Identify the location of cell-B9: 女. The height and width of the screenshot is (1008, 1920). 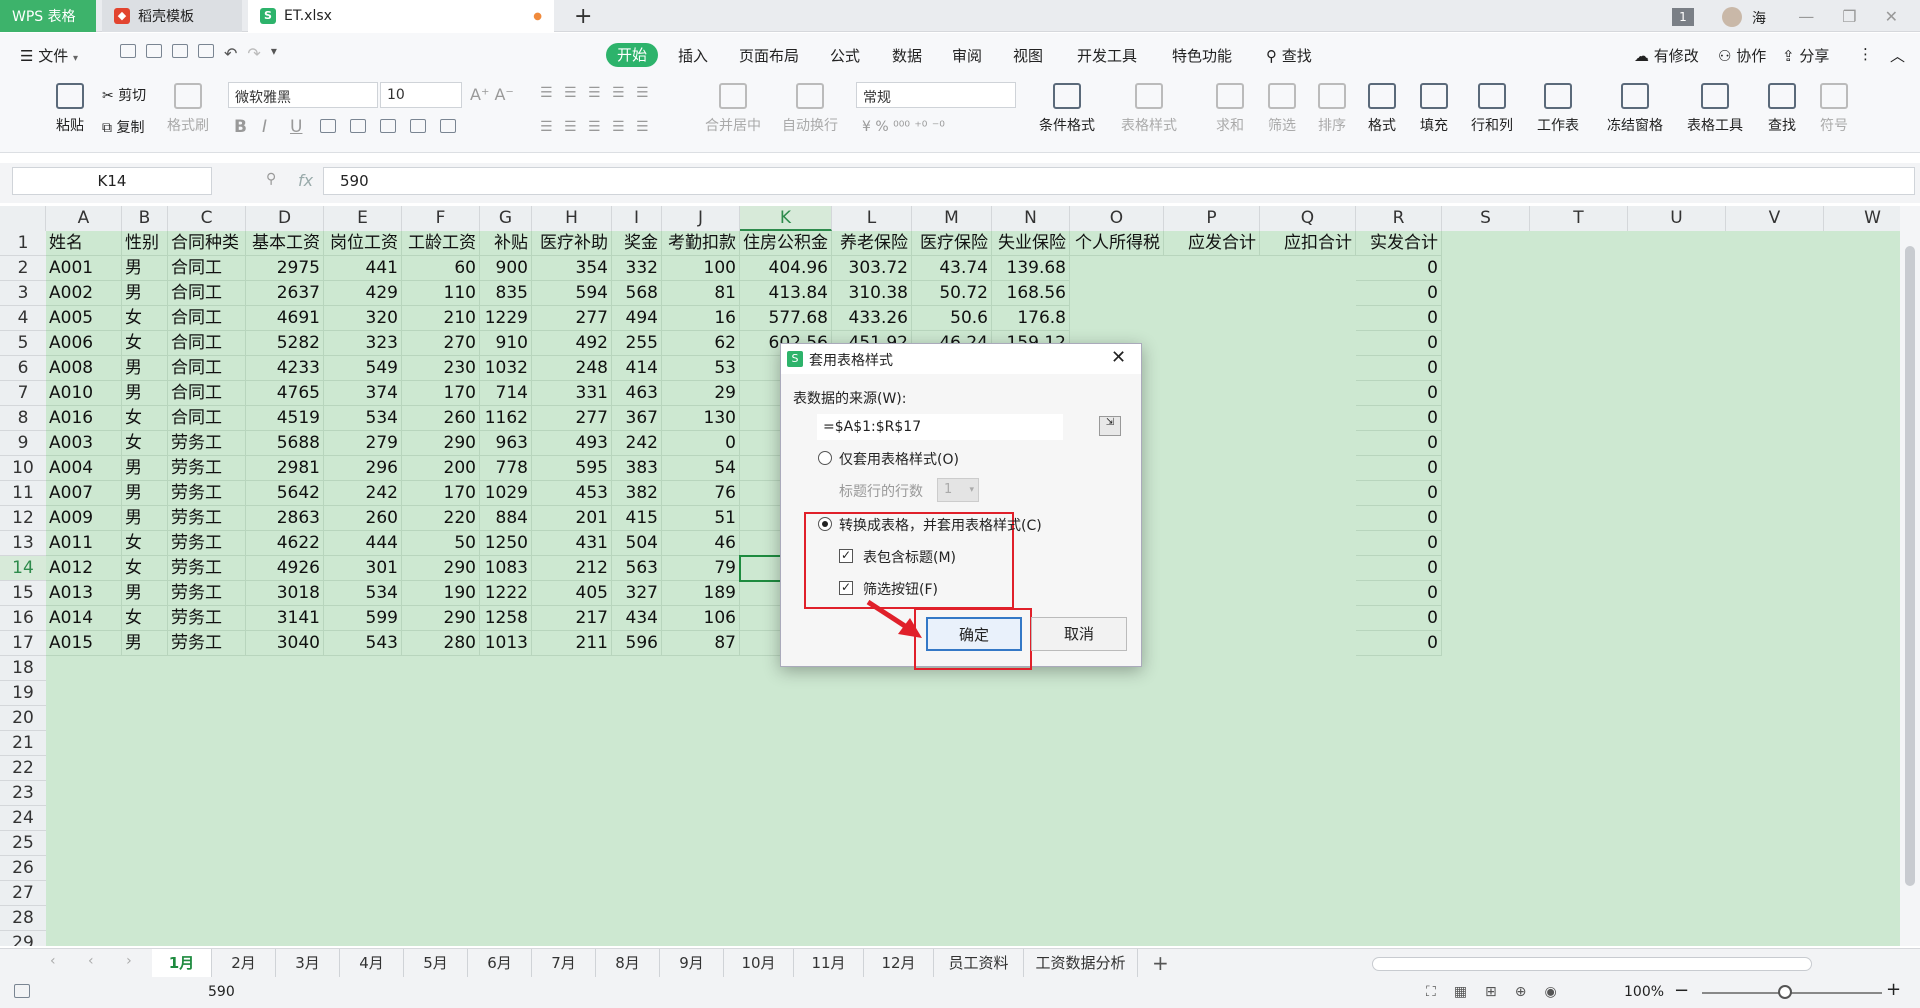
(145, 443).